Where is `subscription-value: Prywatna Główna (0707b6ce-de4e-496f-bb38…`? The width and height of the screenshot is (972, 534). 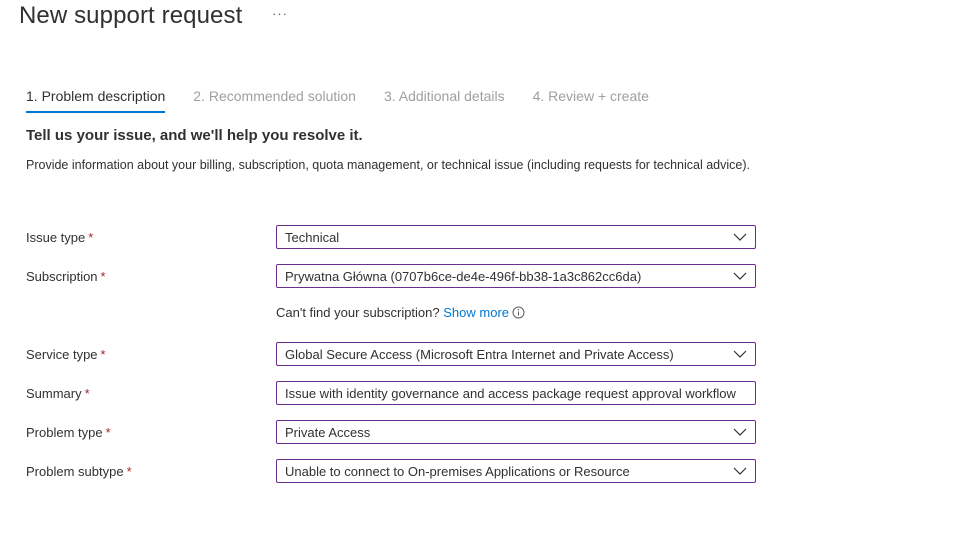
subscription-value: Prywatna Główna (0707b6ce-de4e-496f-bb38… is located at coordinates (463, 276).